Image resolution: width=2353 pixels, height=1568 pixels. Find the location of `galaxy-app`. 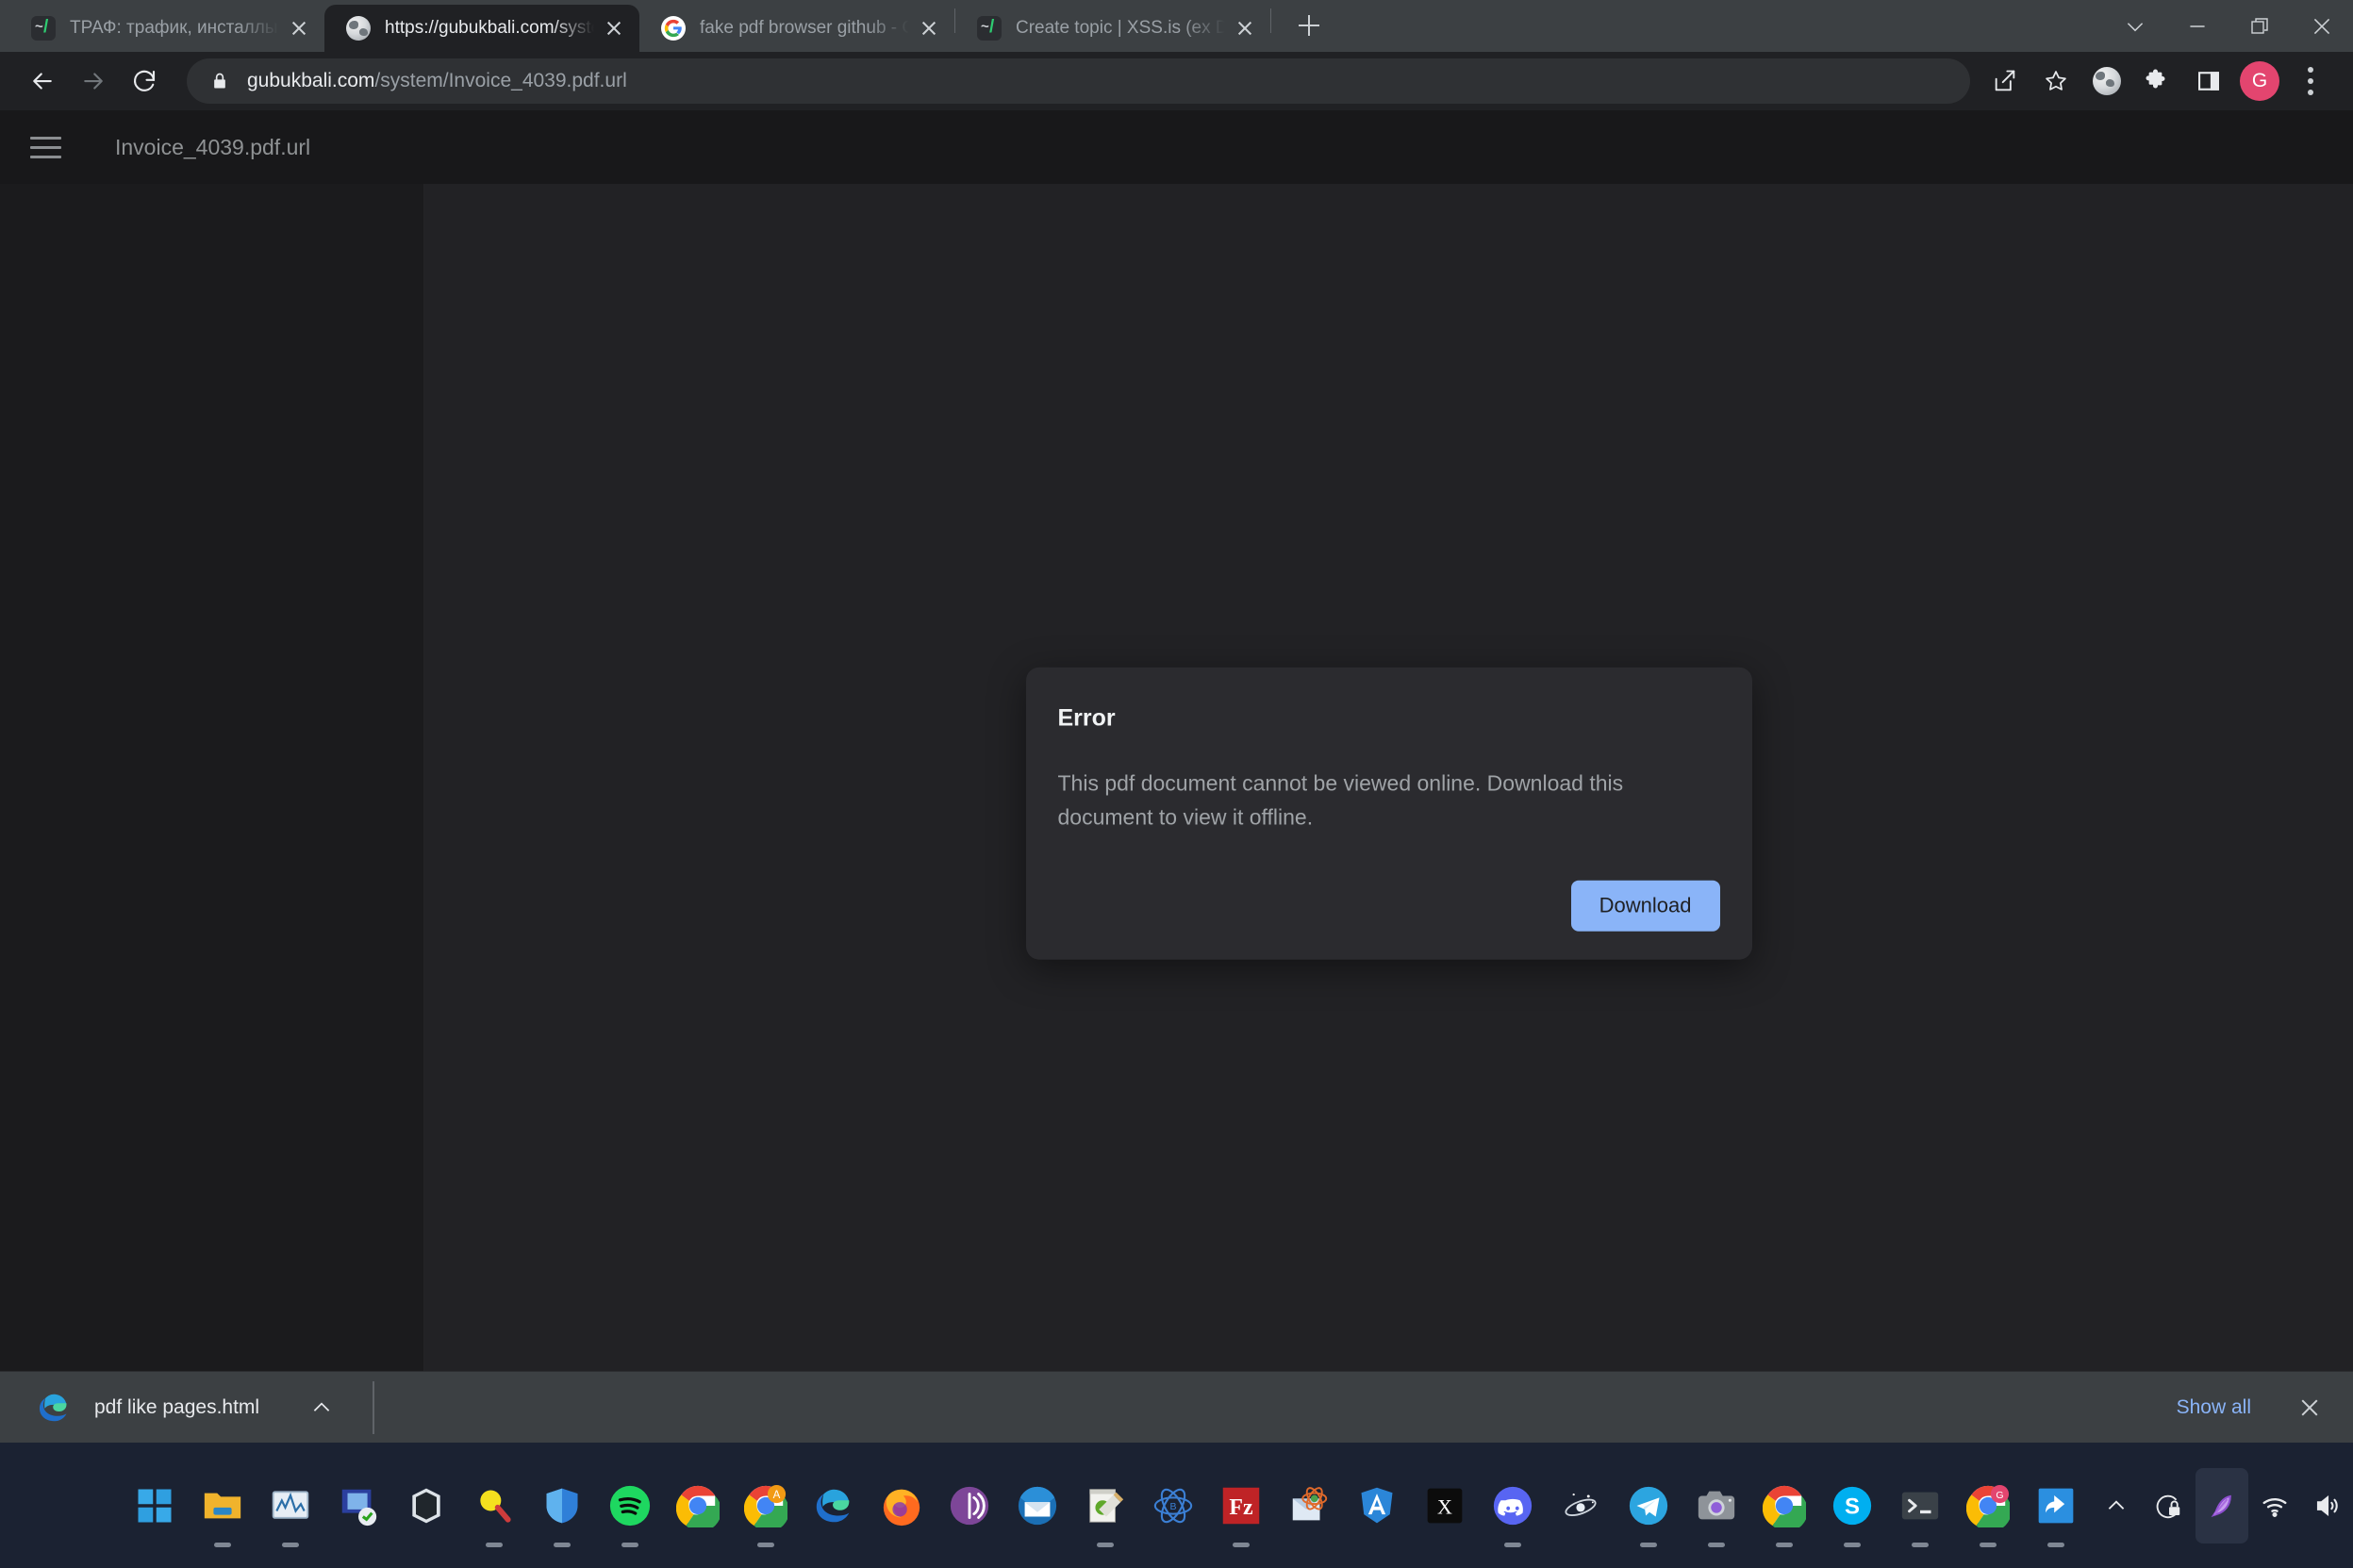

galaxy-app is located at coordinates (1581, 1506).